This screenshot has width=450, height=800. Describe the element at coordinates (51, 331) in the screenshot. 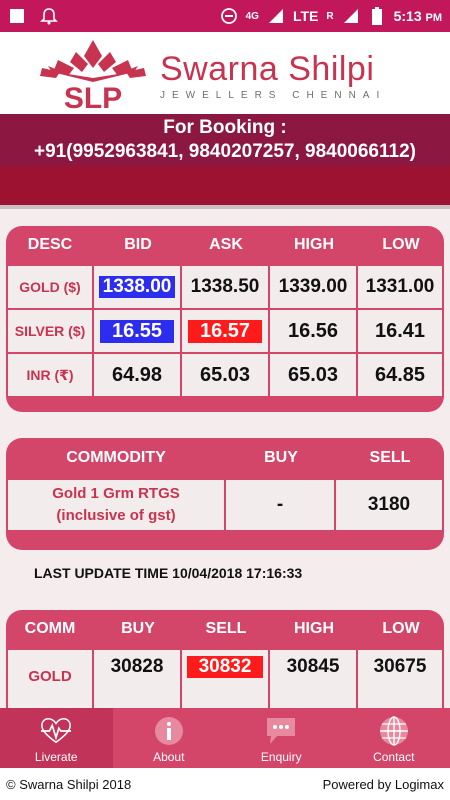

I see `row-label: SILVER ($)` at that location.